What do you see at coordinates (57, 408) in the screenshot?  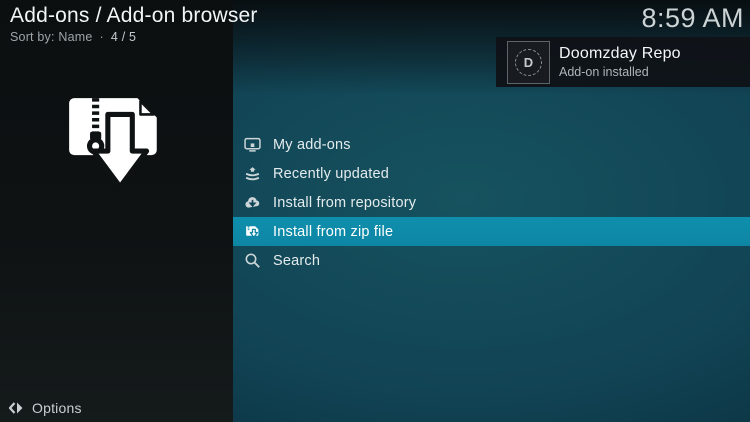 I see `options-label: Options` at bounding box center [57, 408].